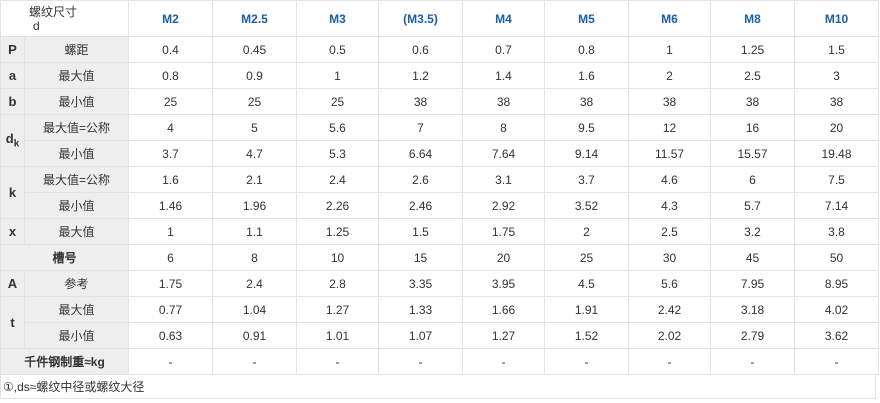  What do you see at coordinates (171, 49) in the screenshot?
I see `table-cell: 0.4` at bounding box center [171, 49].